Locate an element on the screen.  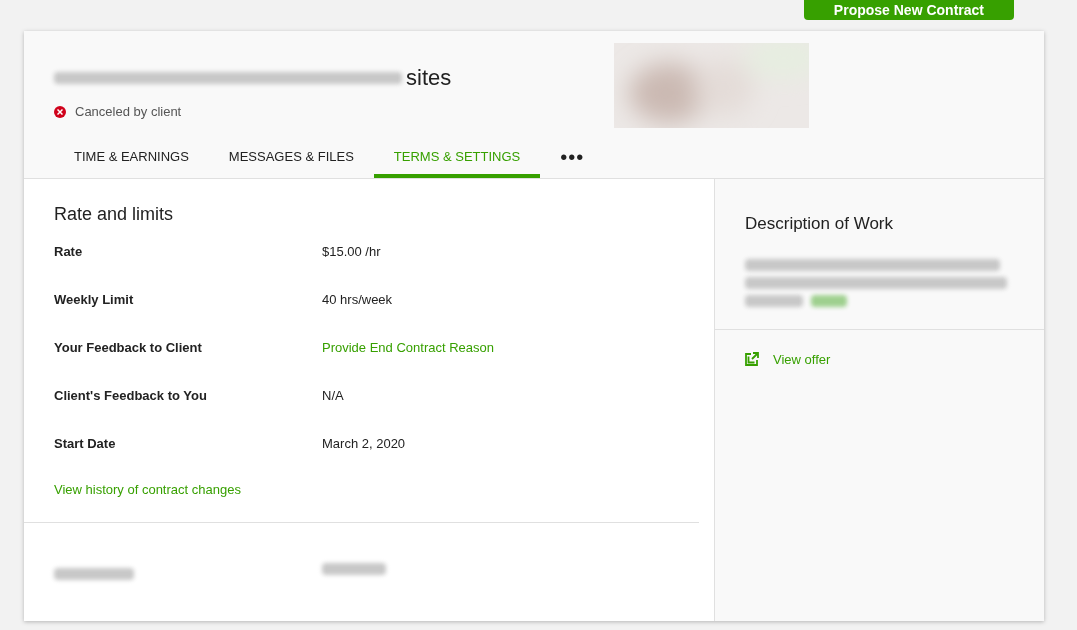
tab: TERMS & SETTINGS is located at coordinates (457, 159).